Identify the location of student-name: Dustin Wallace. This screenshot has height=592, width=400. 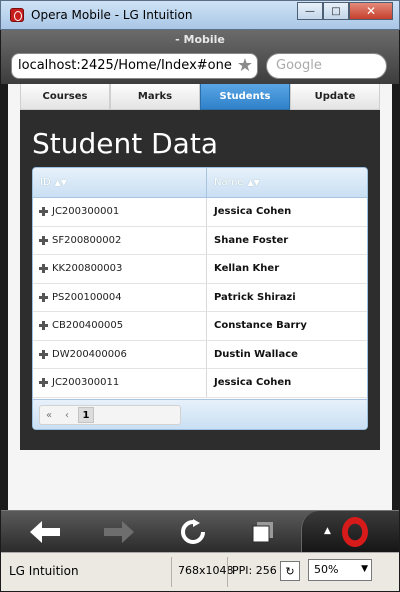
(256, 354).